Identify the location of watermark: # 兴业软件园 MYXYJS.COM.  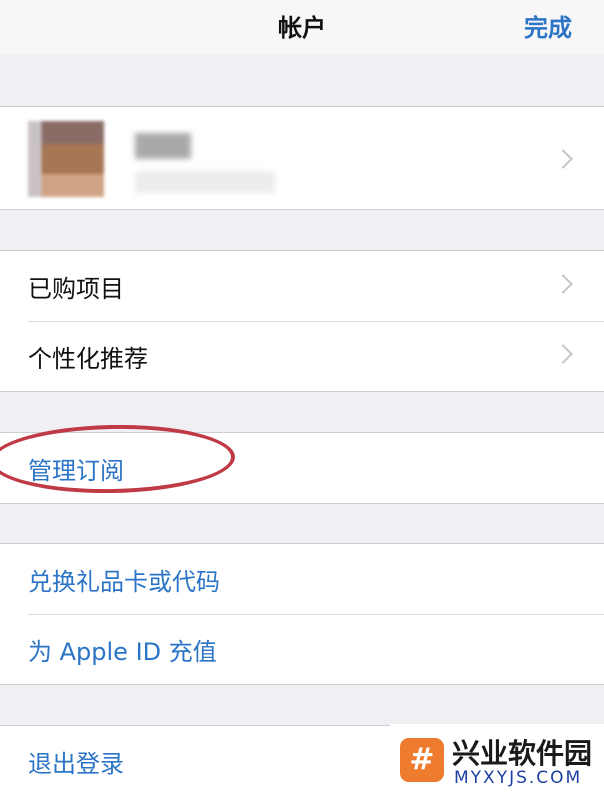
(497, 761).